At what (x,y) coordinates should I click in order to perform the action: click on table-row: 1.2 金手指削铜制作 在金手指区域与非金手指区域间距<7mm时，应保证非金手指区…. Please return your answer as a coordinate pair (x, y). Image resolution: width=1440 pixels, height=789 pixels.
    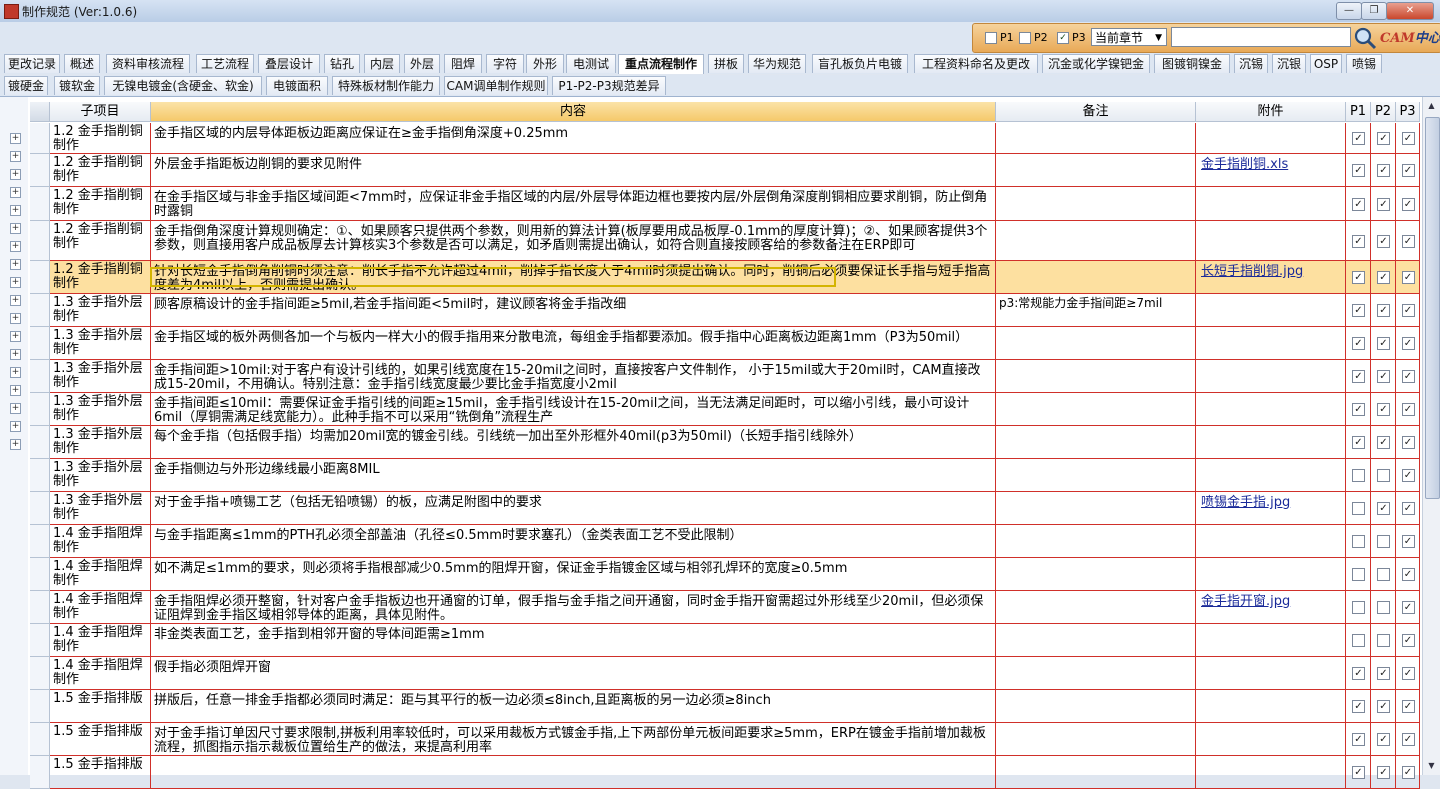
    Looking at the image, I should click on (725, 204).